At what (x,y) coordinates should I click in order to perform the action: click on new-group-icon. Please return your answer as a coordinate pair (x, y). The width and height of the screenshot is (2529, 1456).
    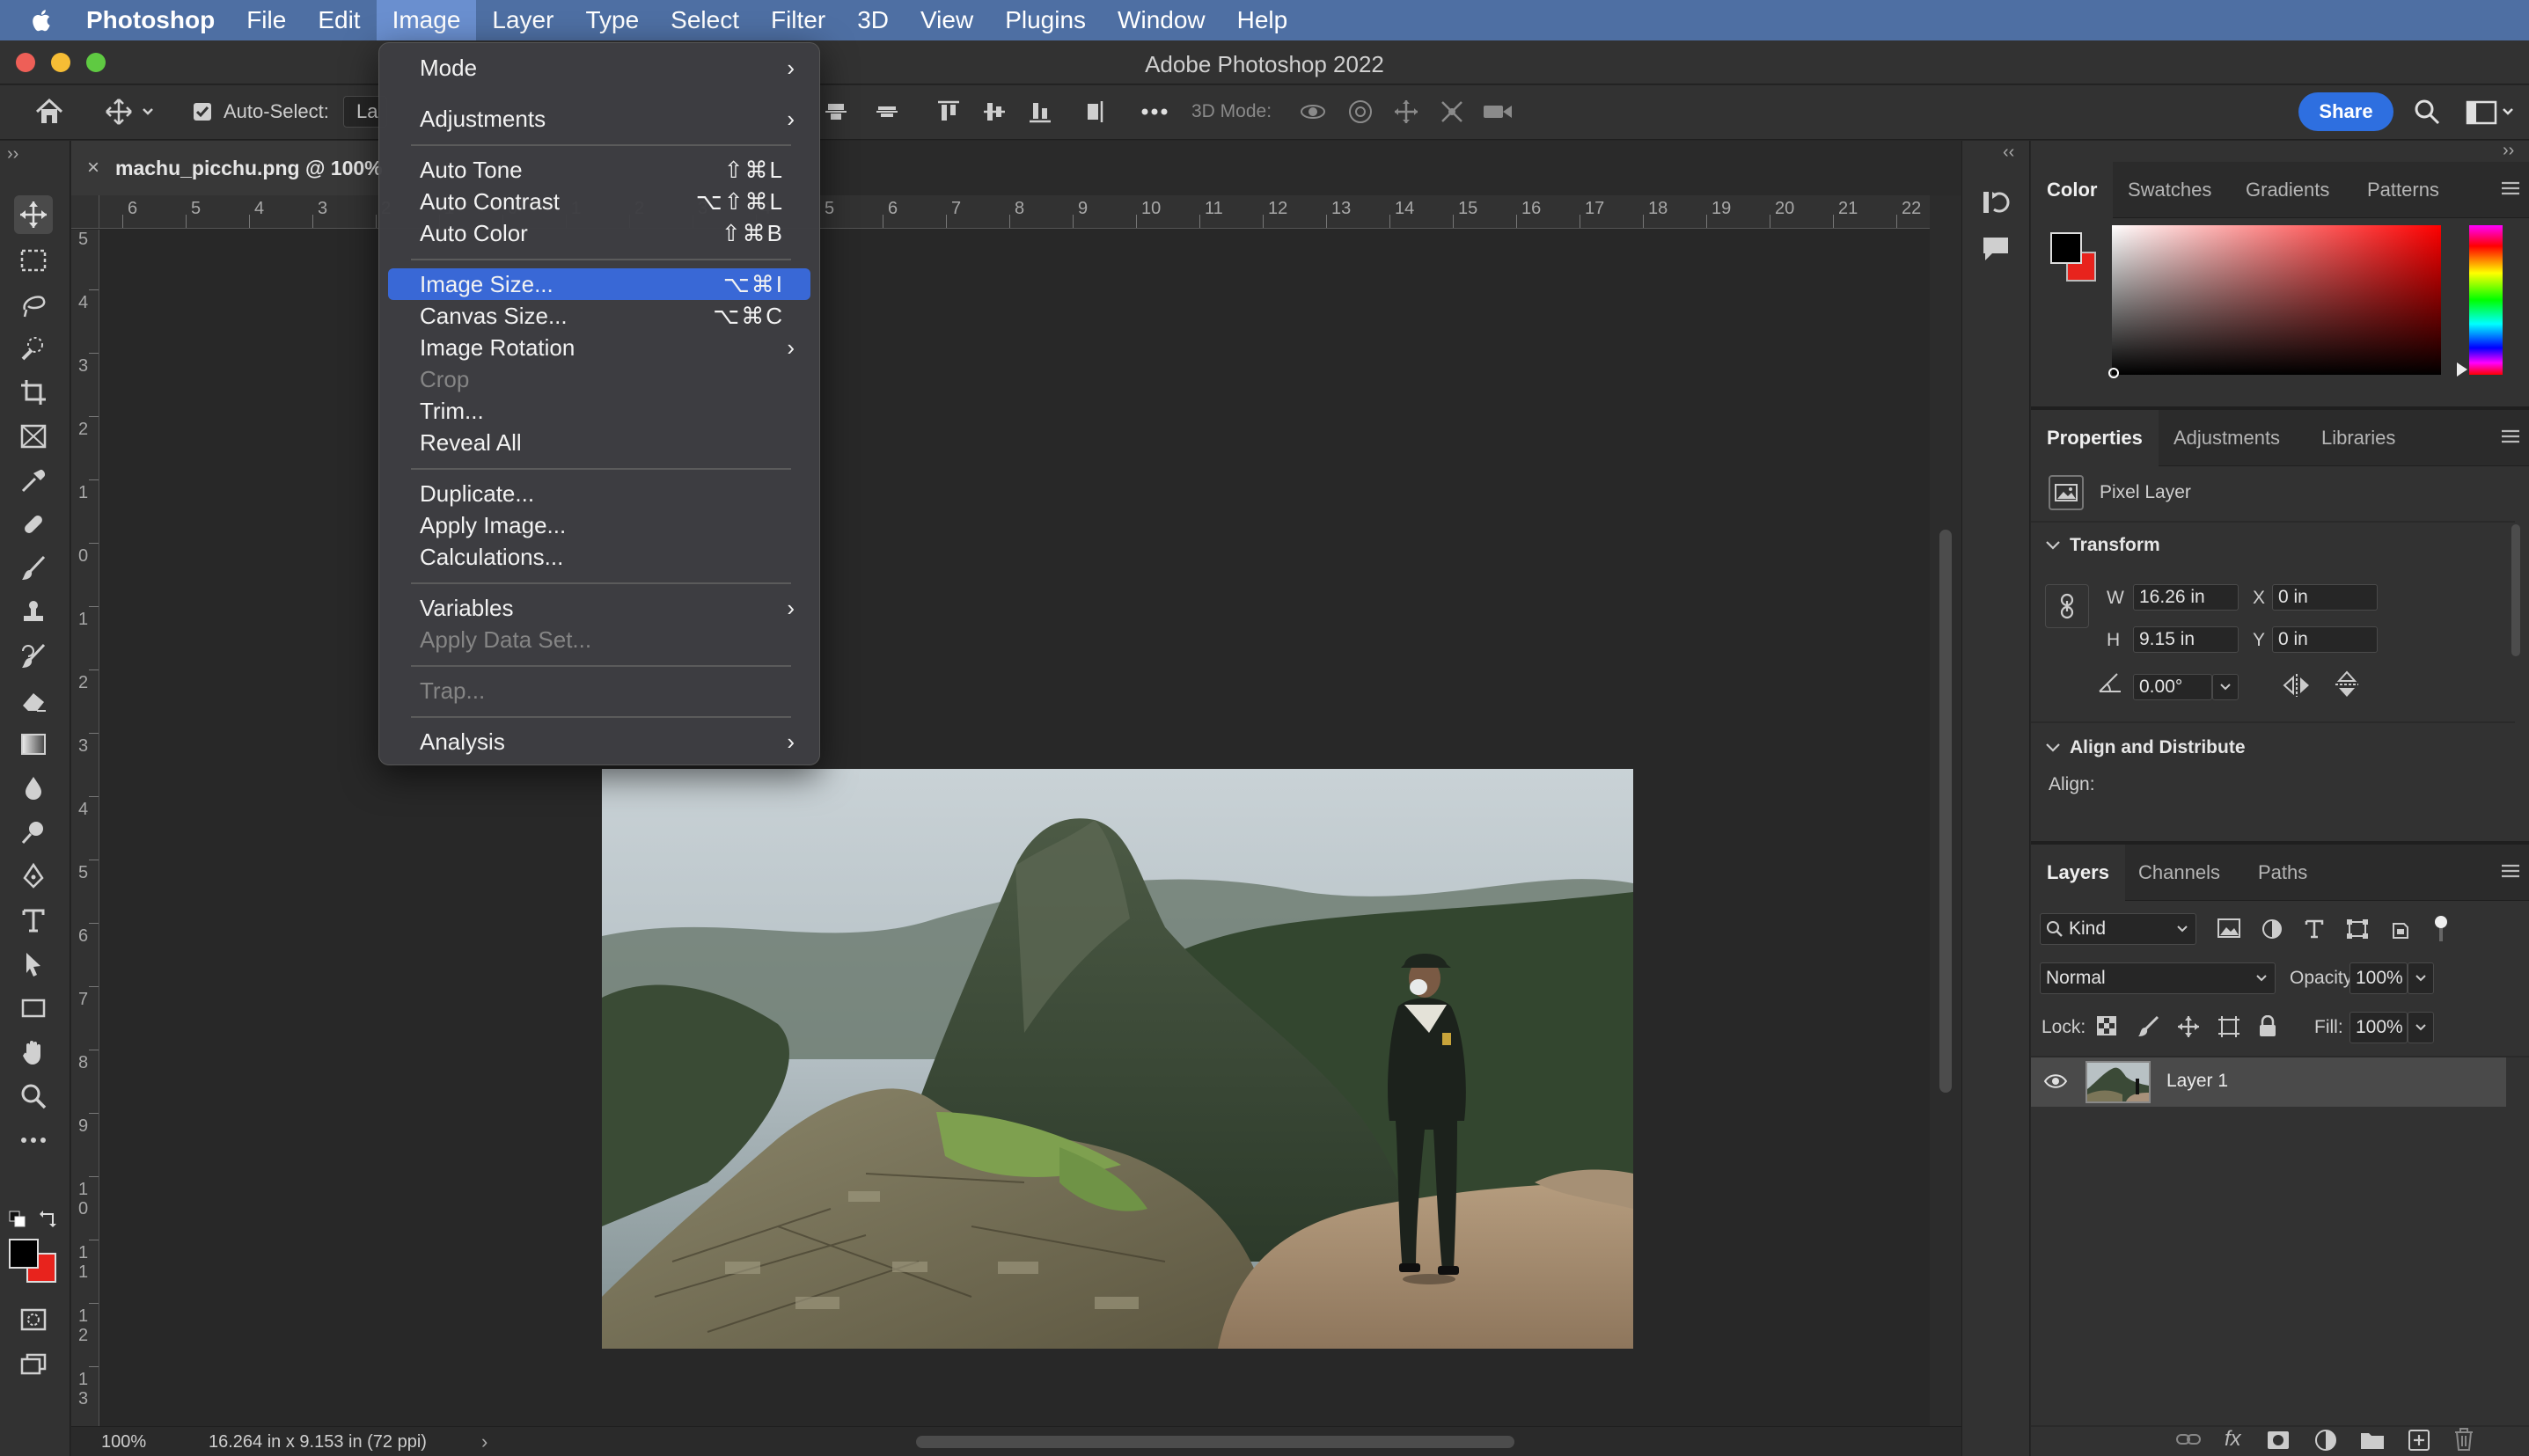
    Looking at the image, I should click on (2372, 1440).